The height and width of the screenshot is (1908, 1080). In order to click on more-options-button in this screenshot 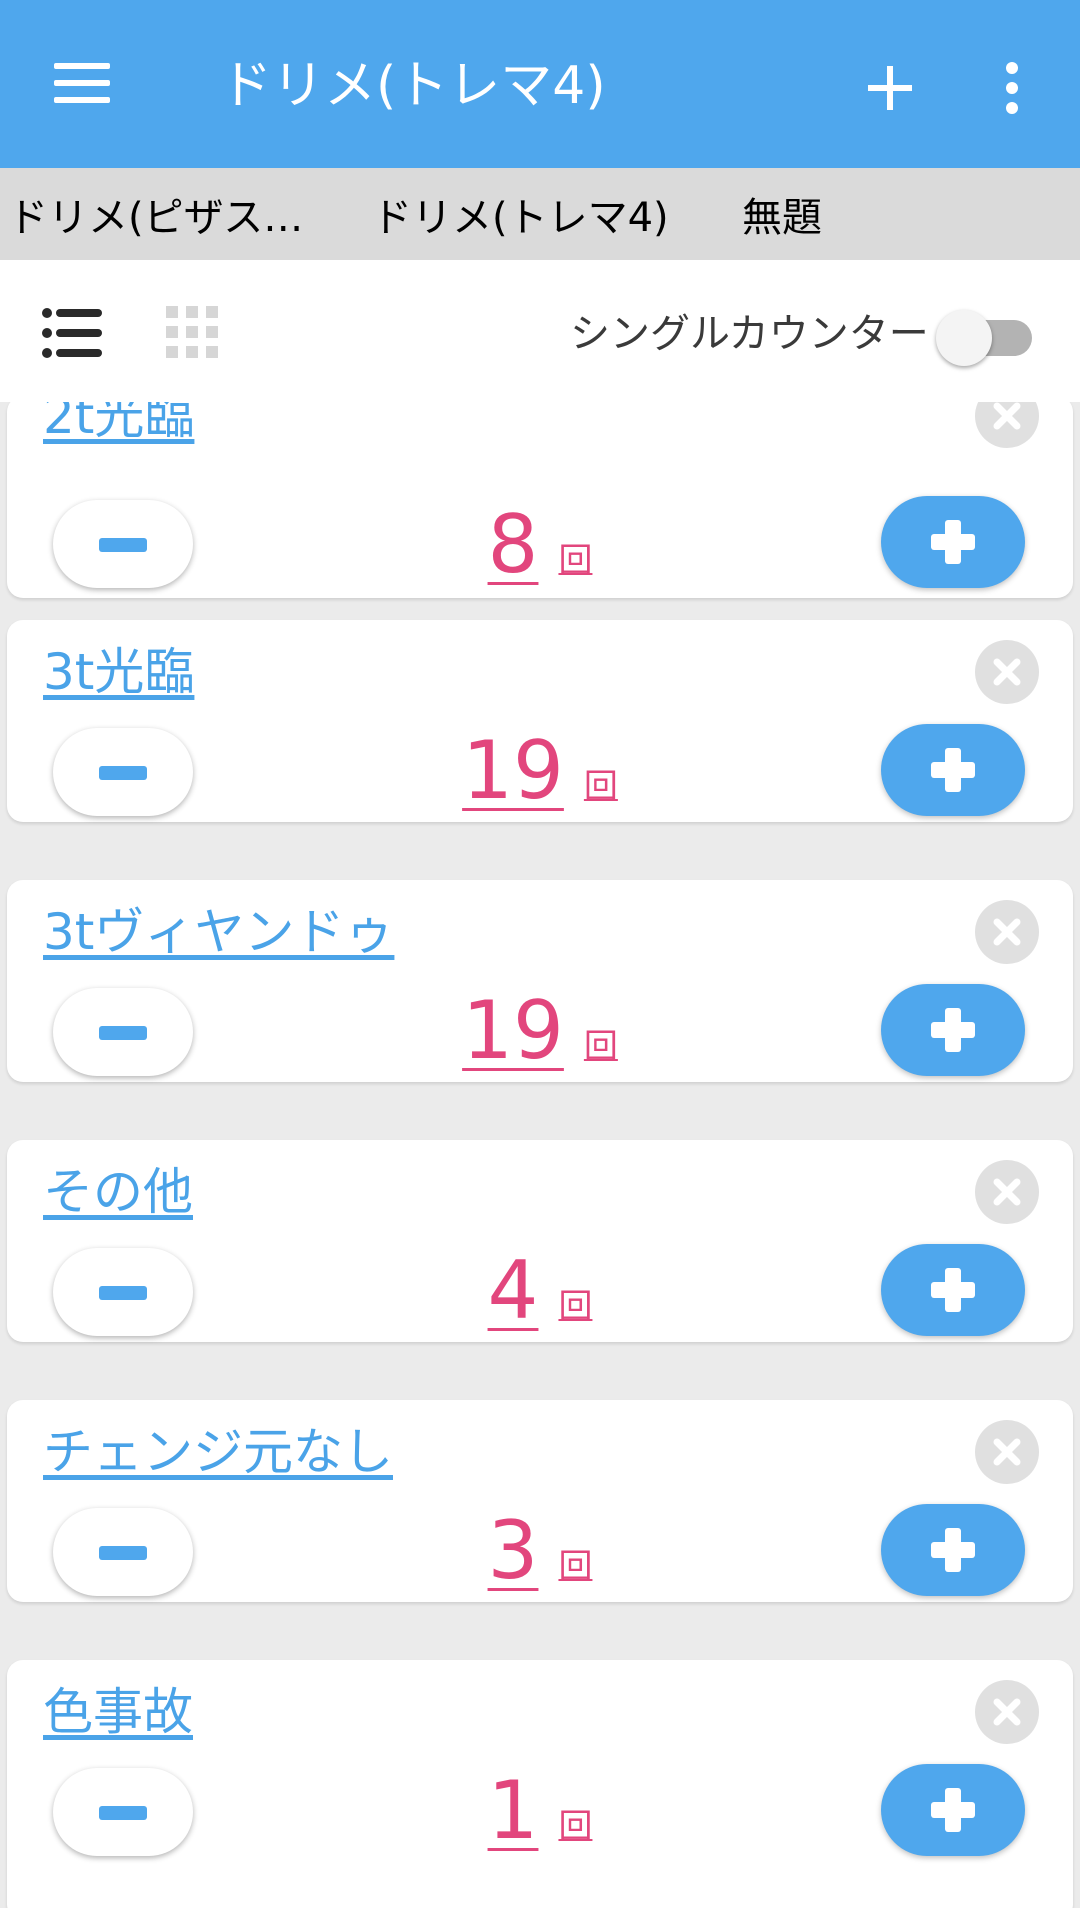, I will do `click(1012, 88)`.